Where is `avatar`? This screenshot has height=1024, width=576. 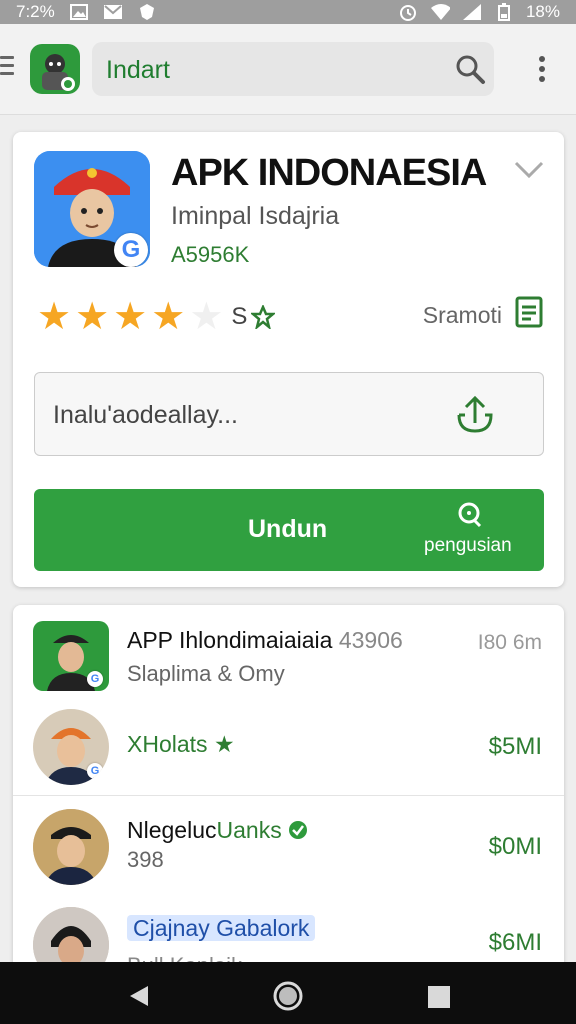
avatar is located at coordinates (71, 847).